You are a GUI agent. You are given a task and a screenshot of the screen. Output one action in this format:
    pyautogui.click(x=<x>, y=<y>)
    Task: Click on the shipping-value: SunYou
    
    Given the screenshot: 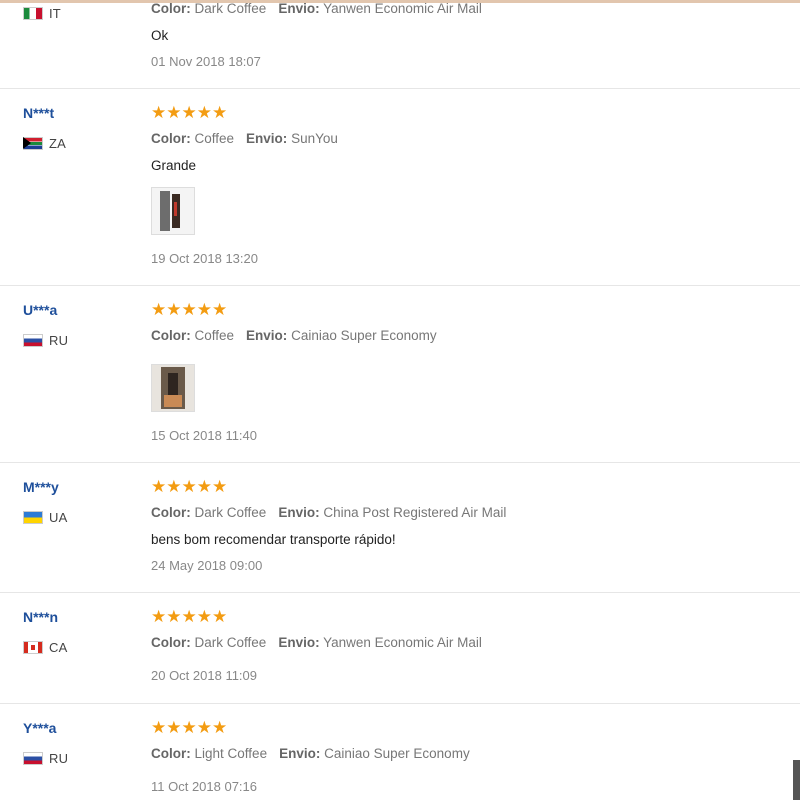 What is the action you would take?
    pyautogui.click(x=314, y=138)
    